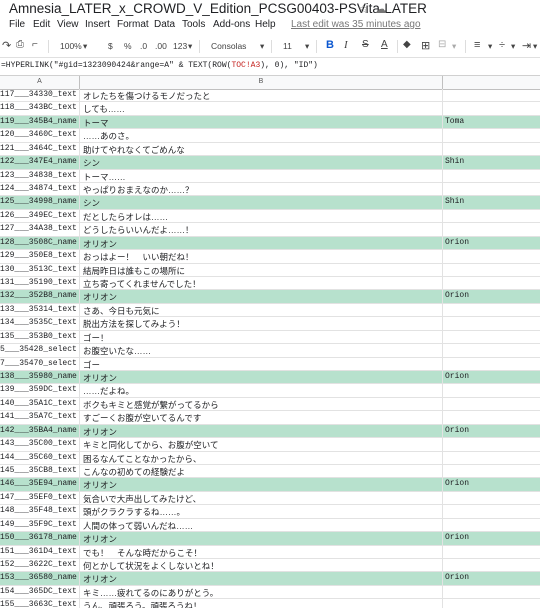  I want to click on cell-text: ボクもキミと感覚が繋がってるから, so click(262, 405).